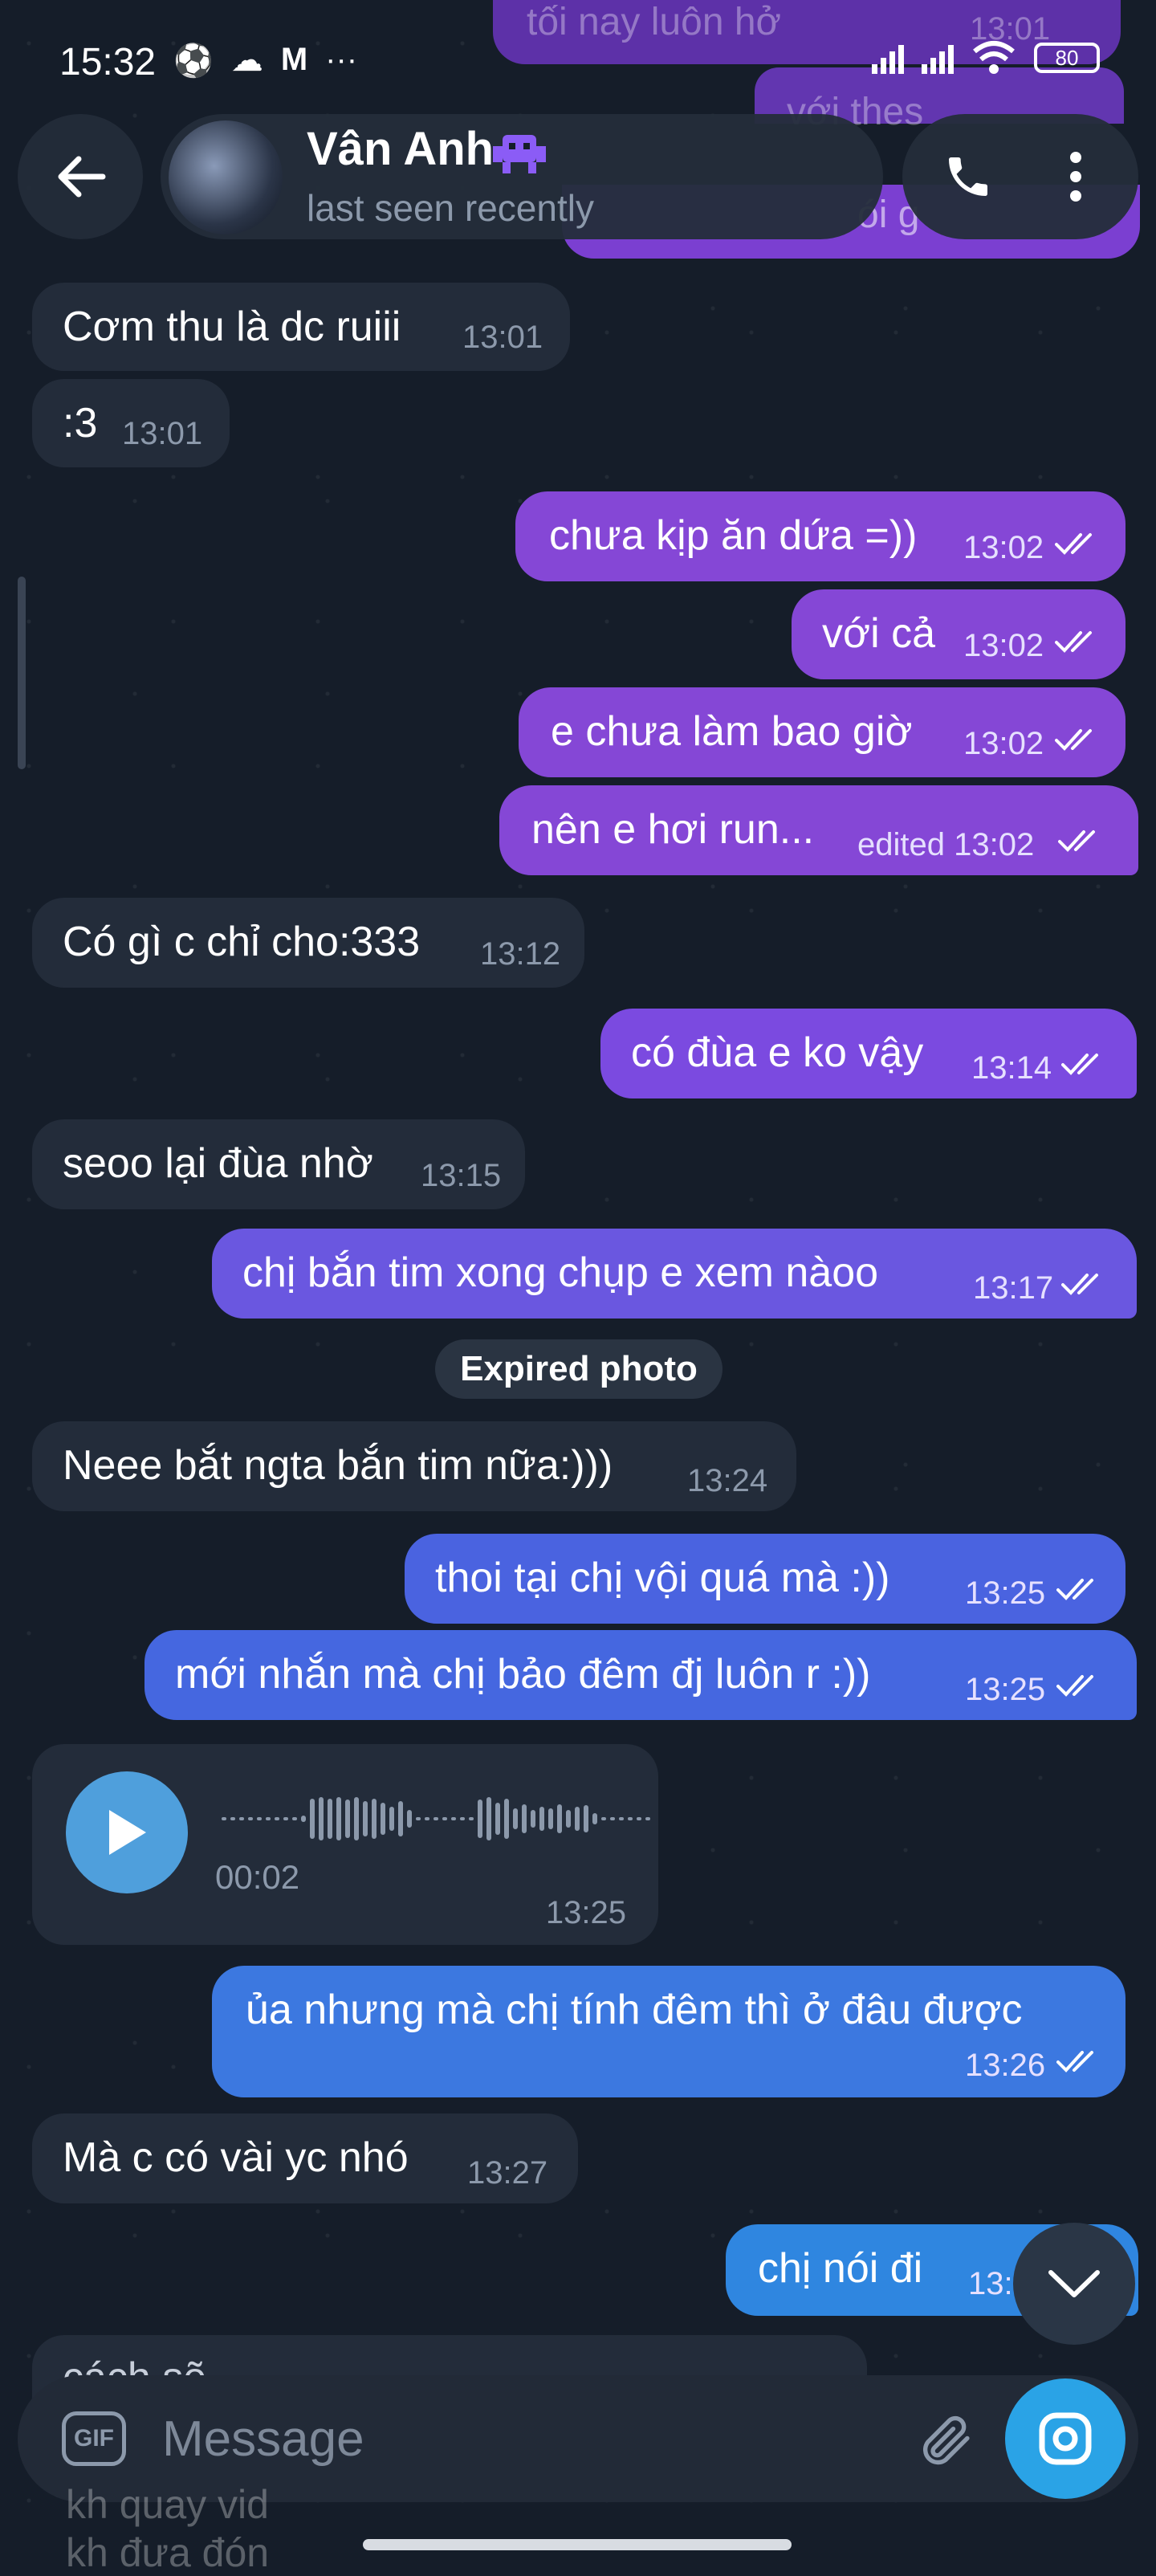 The image size is (1156, 2576). Describe the element at coordinates (193, 61) in the screenshot. I see `soccer-ball-icon: ⚽` at that location.